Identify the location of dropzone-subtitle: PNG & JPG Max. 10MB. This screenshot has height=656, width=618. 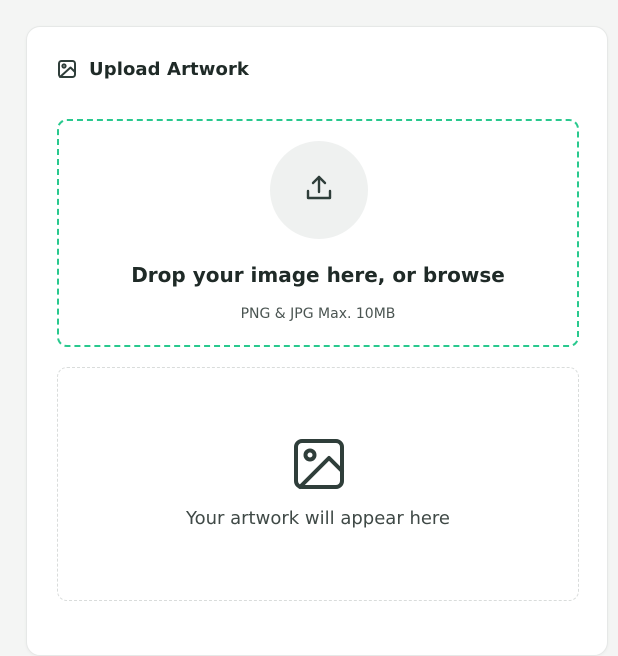
(318, 314).